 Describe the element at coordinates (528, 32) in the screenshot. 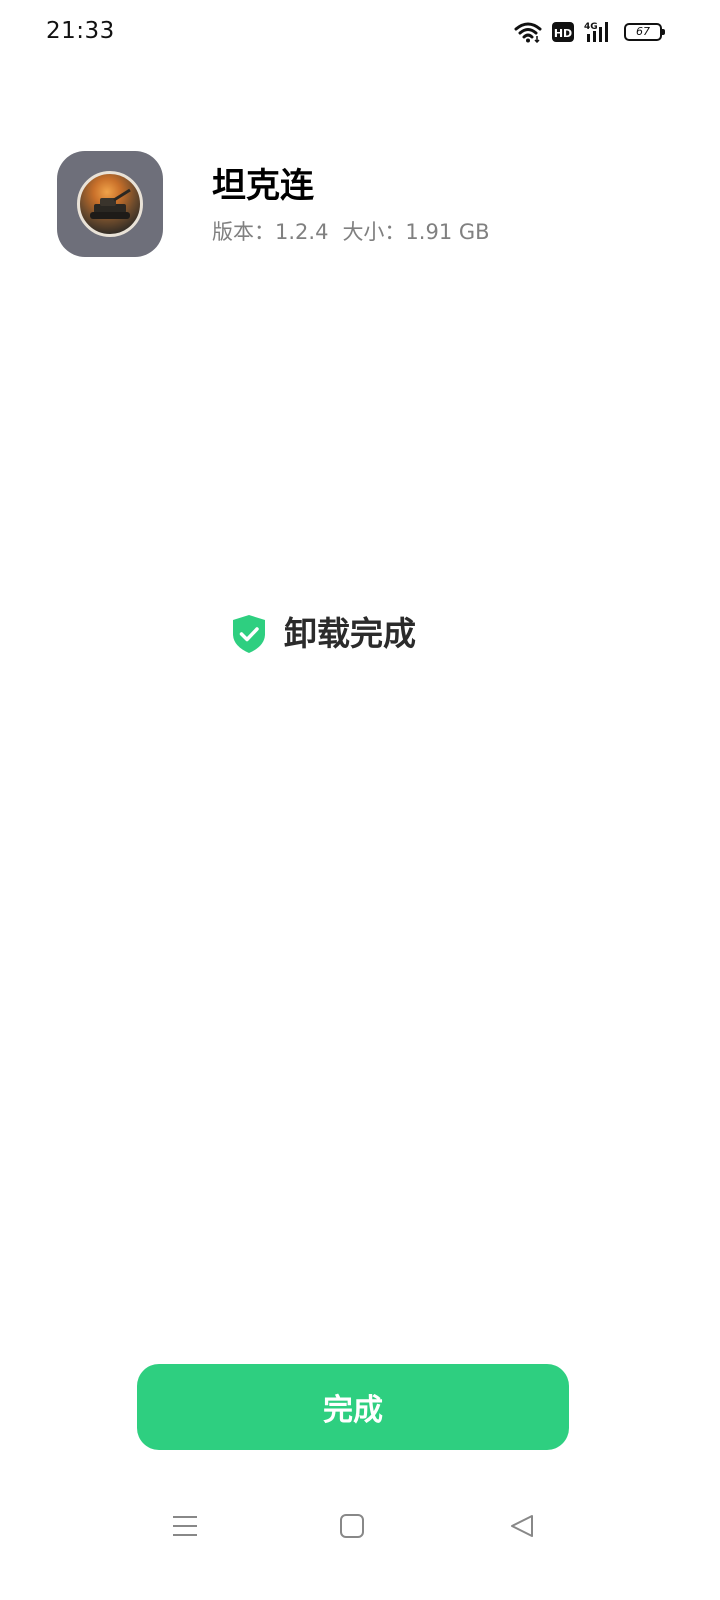

I see `wifi-icon` at that location.